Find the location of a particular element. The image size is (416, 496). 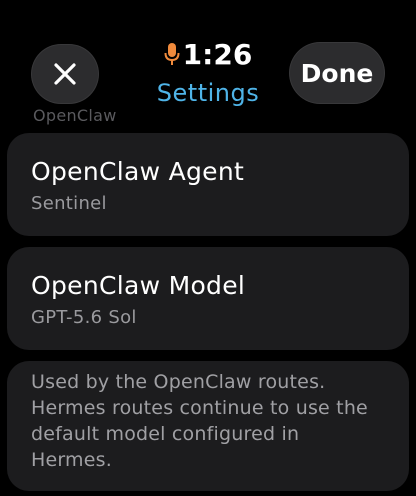

model-row-value: GPT-5.6 Sol is located at coordinates (84, 317).